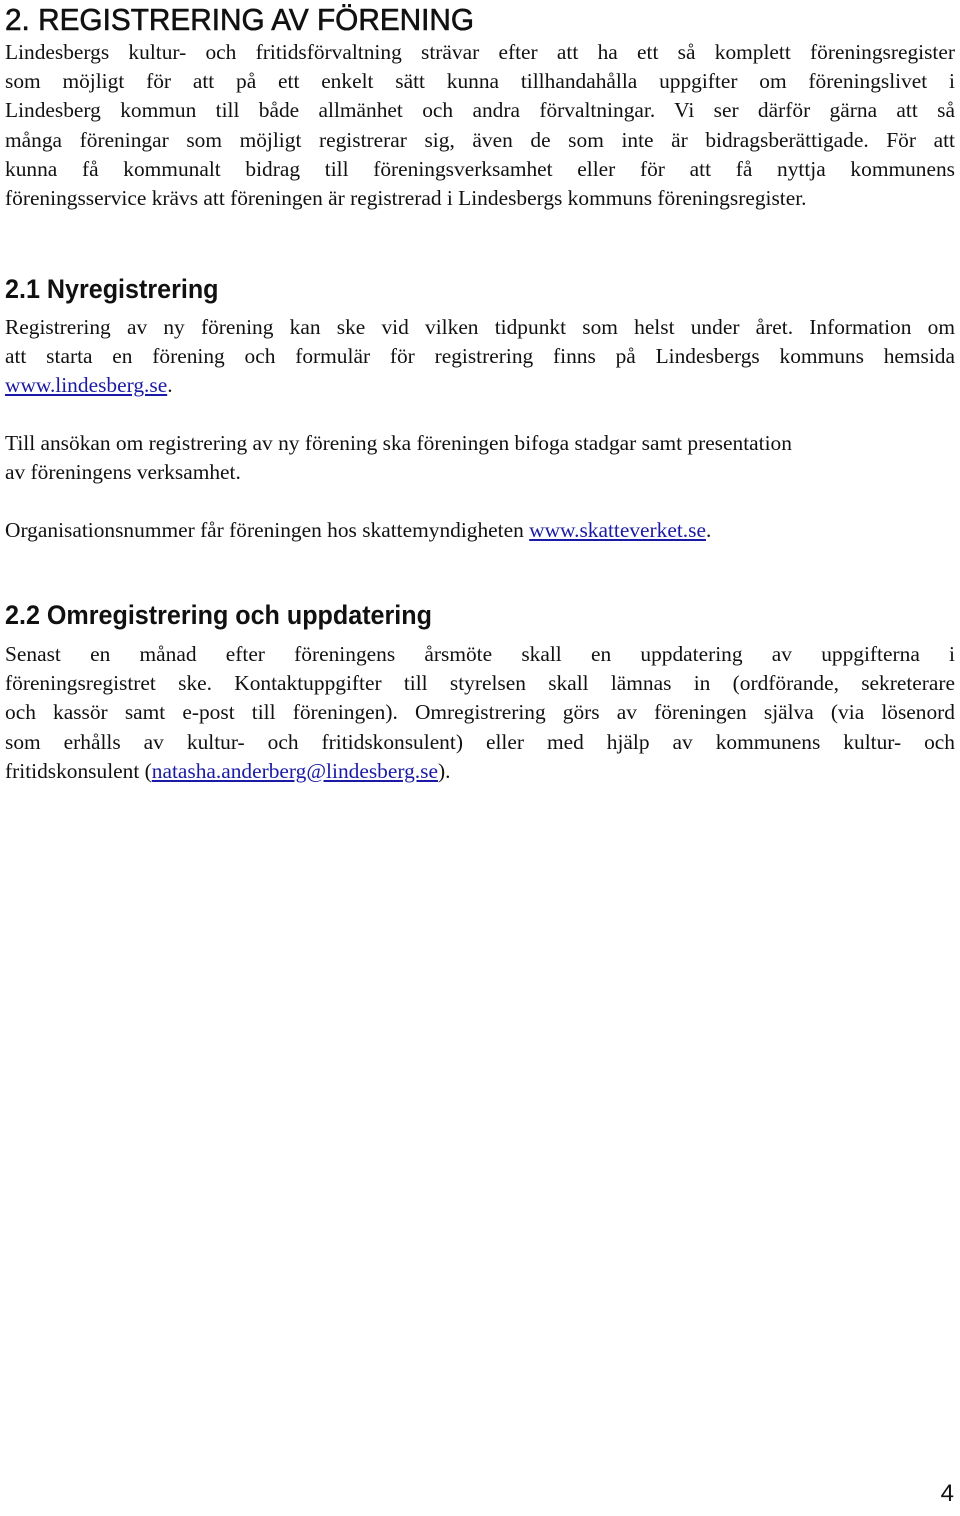  What do you see at coordinates (112, 289) in the screenshot?
I see `subsection-title-nyregistrering: 2.1 Nyregistrering` at bounding box center [112, 289].